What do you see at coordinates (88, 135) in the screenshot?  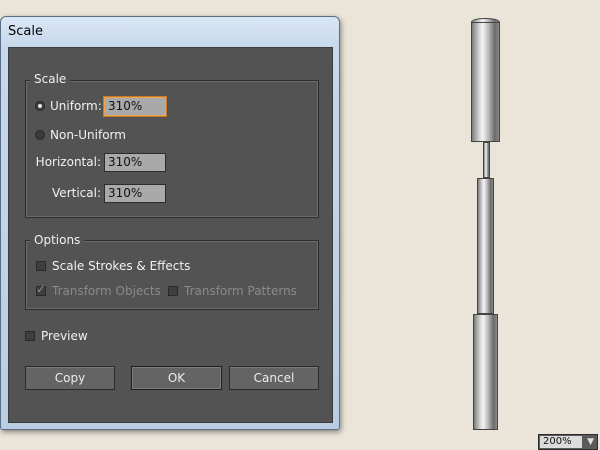 I see `non-uniform-label: Non-Uniform` at bounding box center [88, 135].